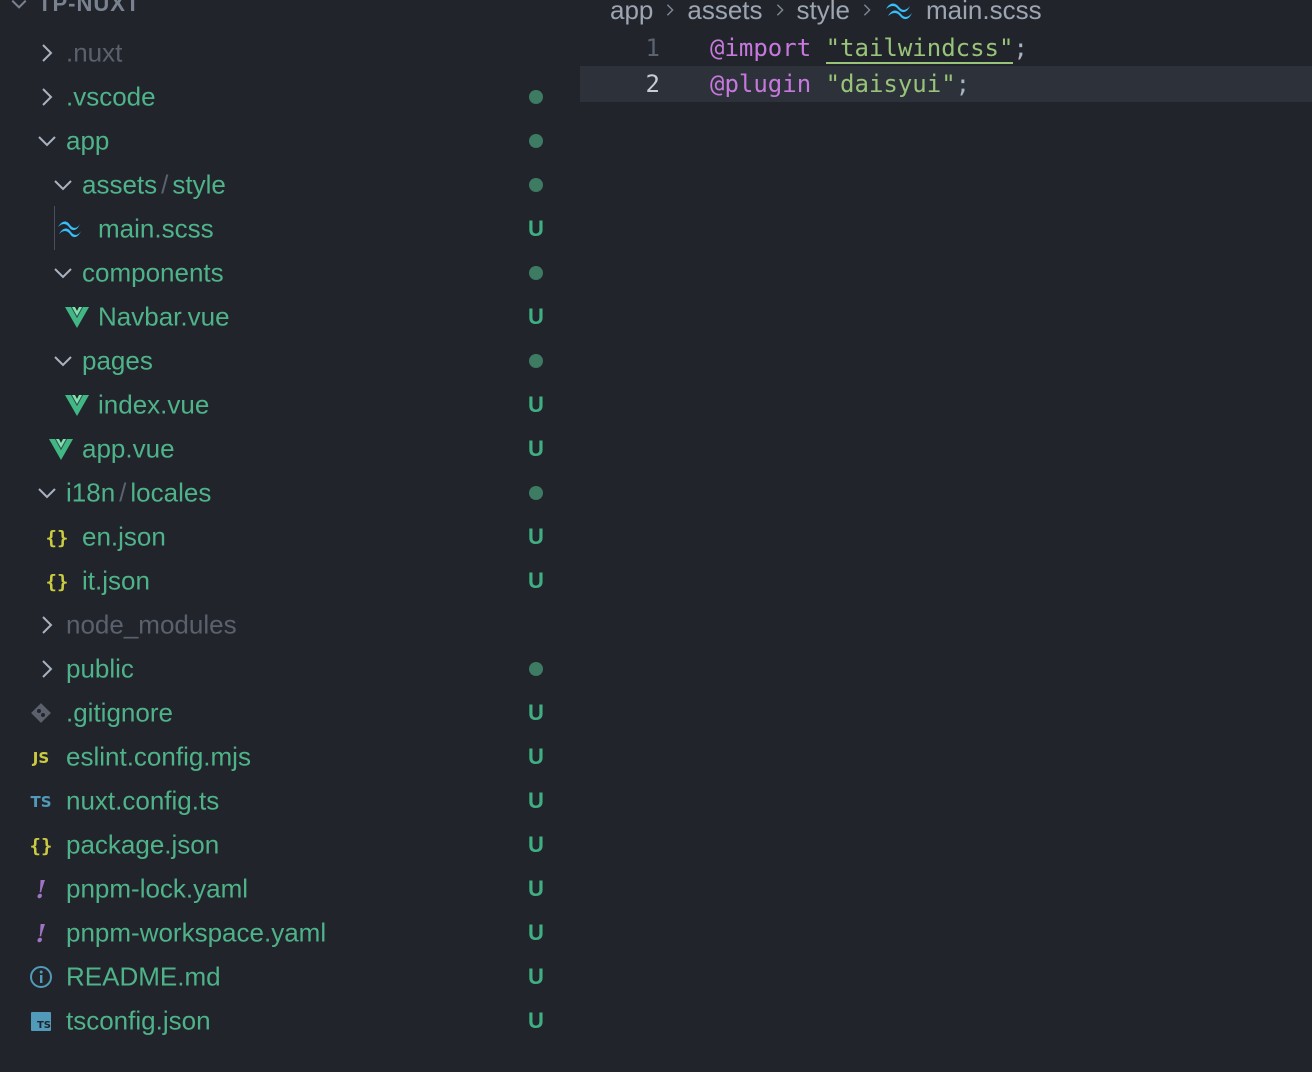 The height and width of the screenshot is (1072, 1312). Describe the element at coordinates (890, 84) in the screenshot. I see `scss-string: "daisyui"` at that location.